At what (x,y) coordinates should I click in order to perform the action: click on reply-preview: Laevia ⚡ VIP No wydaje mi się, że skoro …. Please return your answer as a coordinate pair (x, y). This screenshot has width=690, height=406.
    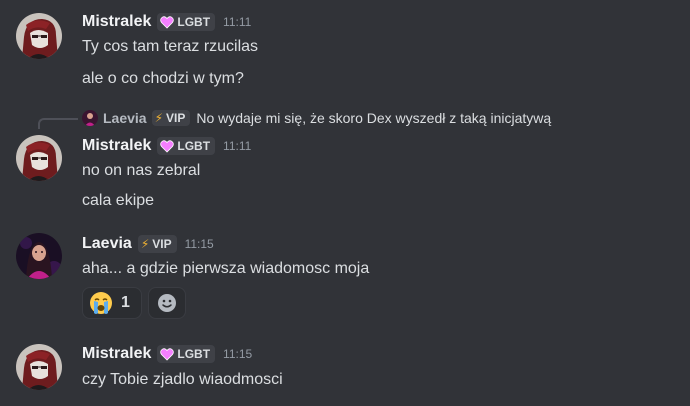
    Looking at the image, I should click on (316, 118).